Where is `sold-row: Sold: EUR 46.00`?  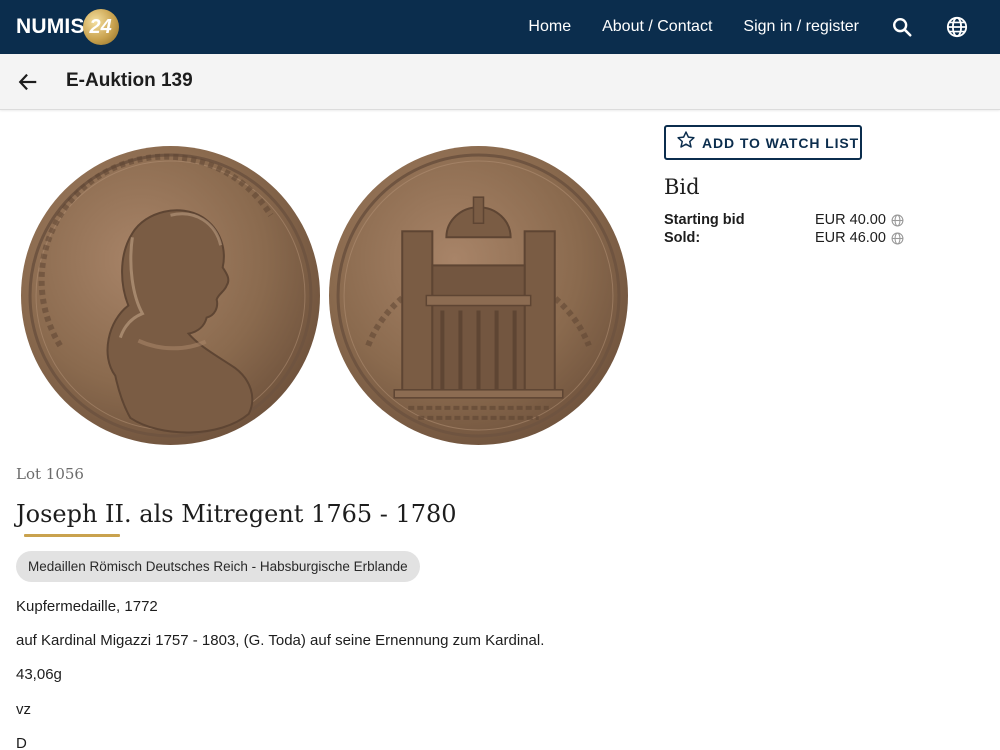 sold-row: Sold: EUR 46.00 is located at coordinates (794, 239).